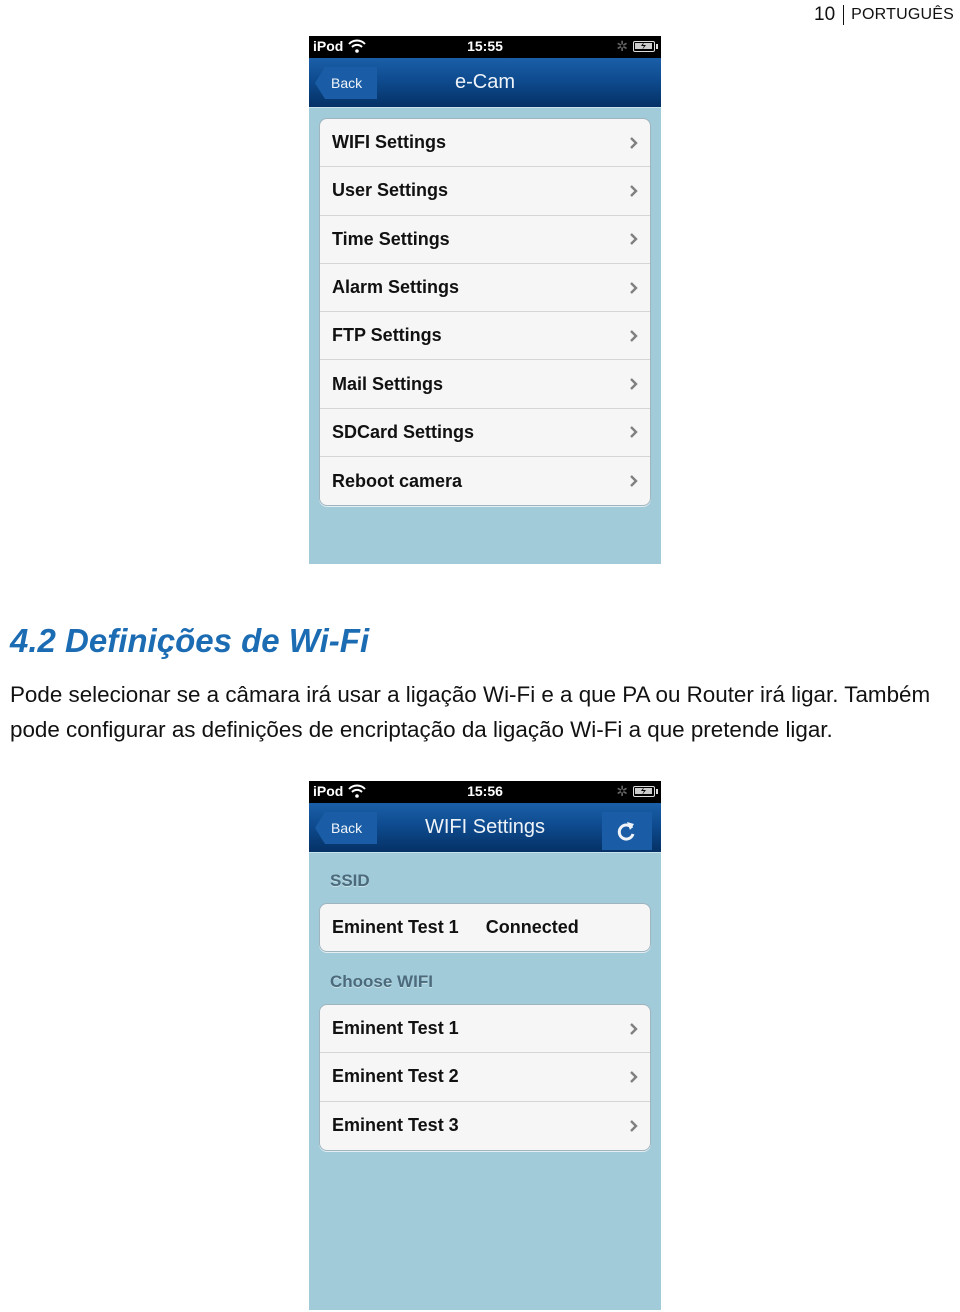  Describe the element at coordinates (190, 640) in the screenshot. I see `section-heading: 4.2 Definições de Wi-Fi` at that location.